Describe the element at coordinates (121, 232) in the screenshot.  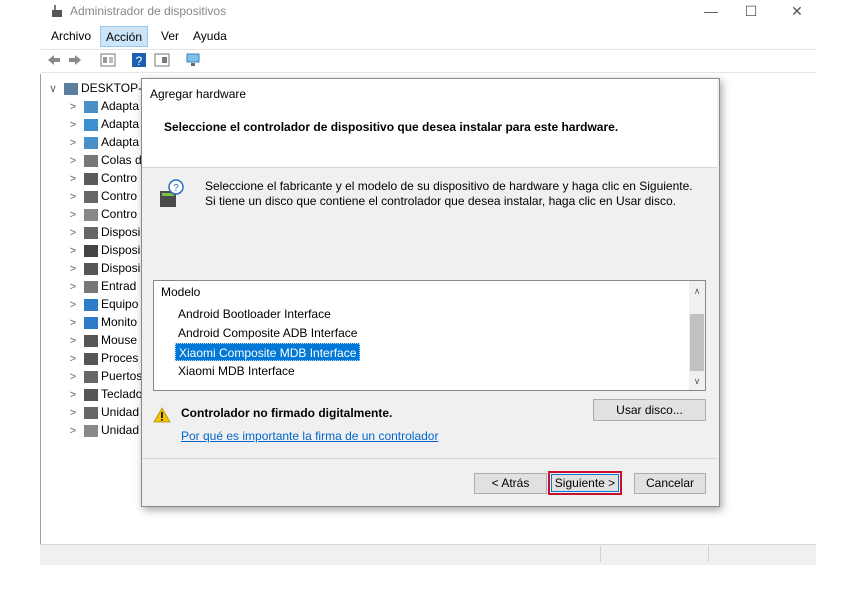
I see `tree-item-label: Disposi` at that location.